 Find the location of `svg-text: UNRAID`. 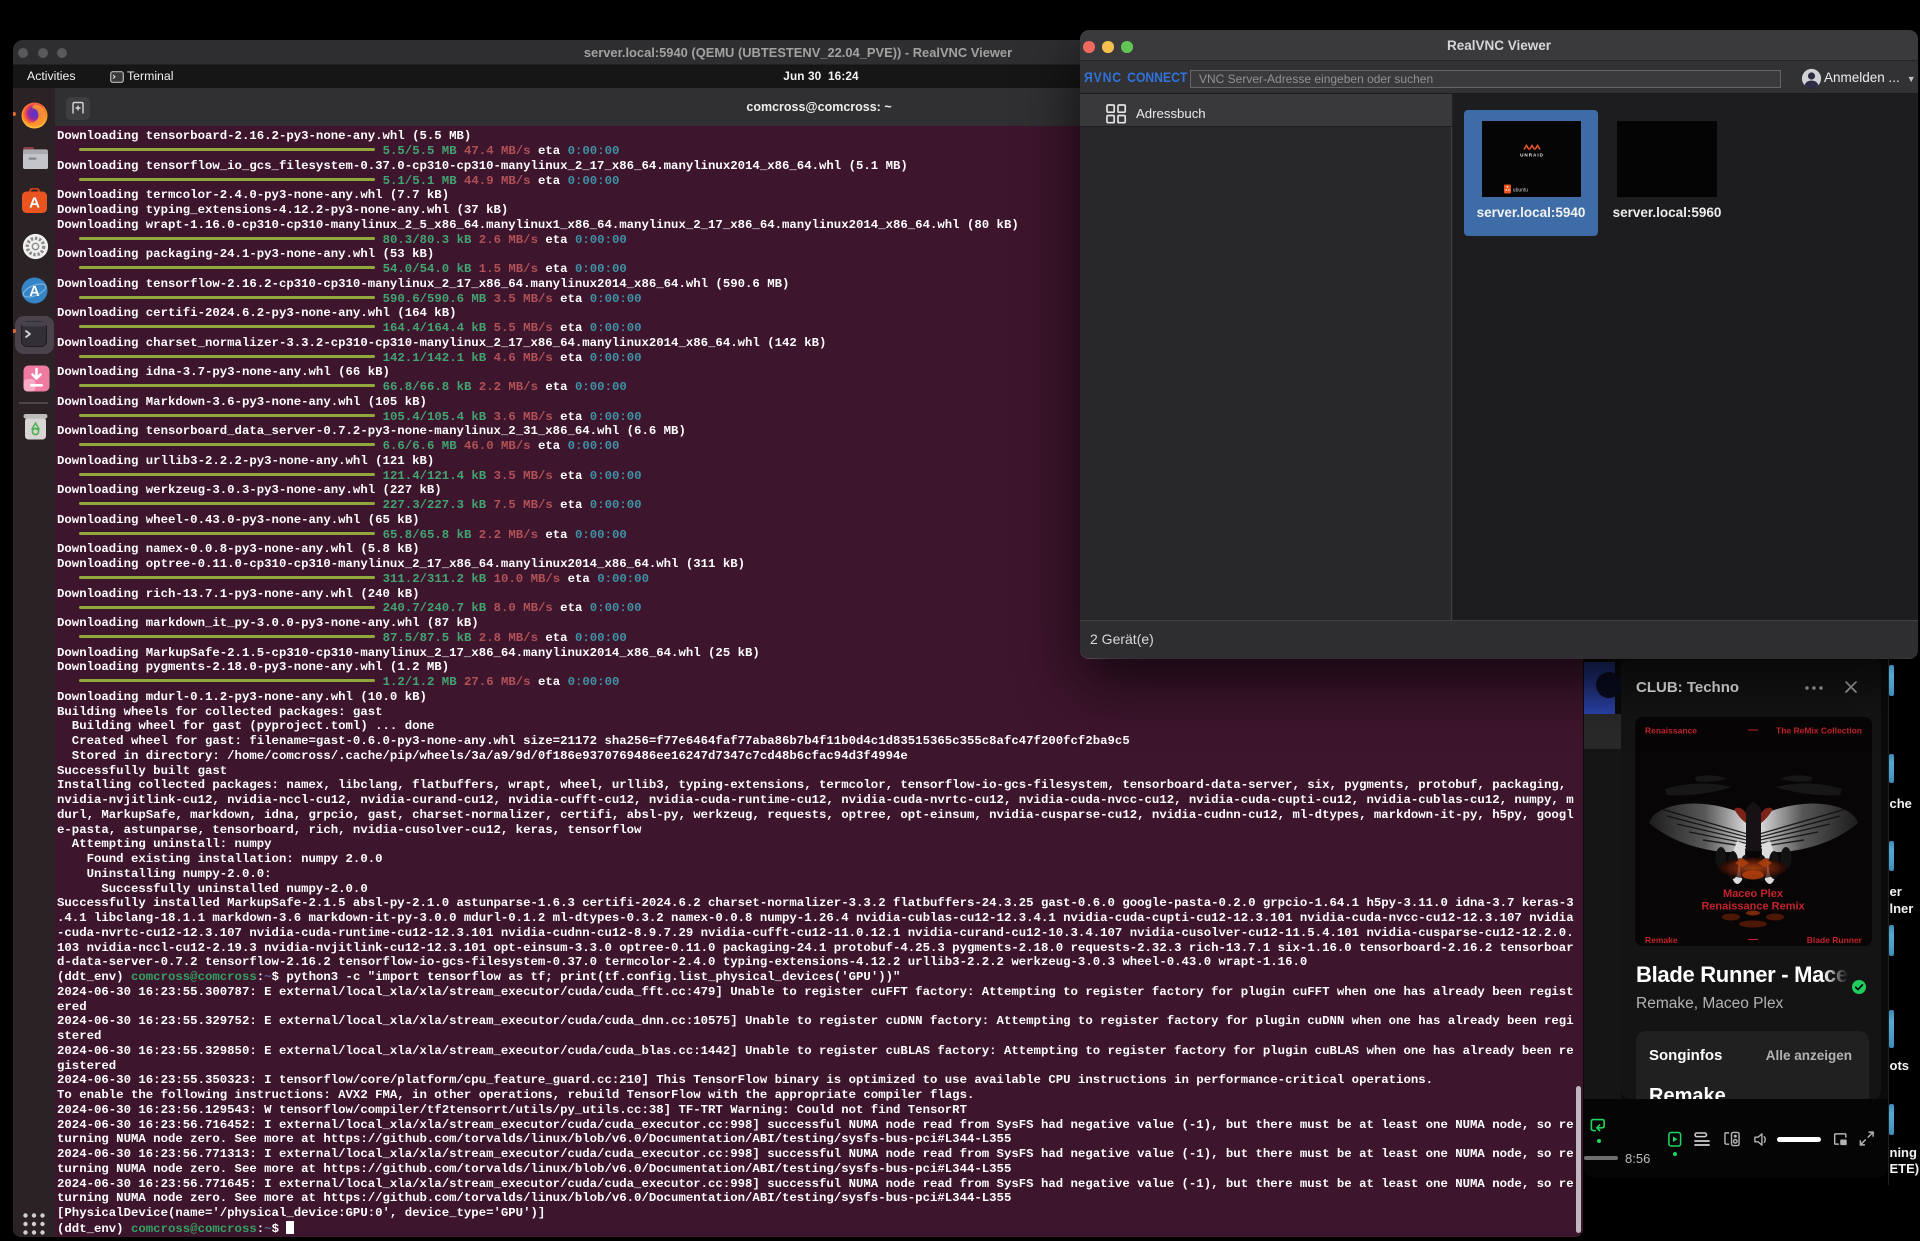

svg-text: UNRAID is located at coordinates (1532, 155).